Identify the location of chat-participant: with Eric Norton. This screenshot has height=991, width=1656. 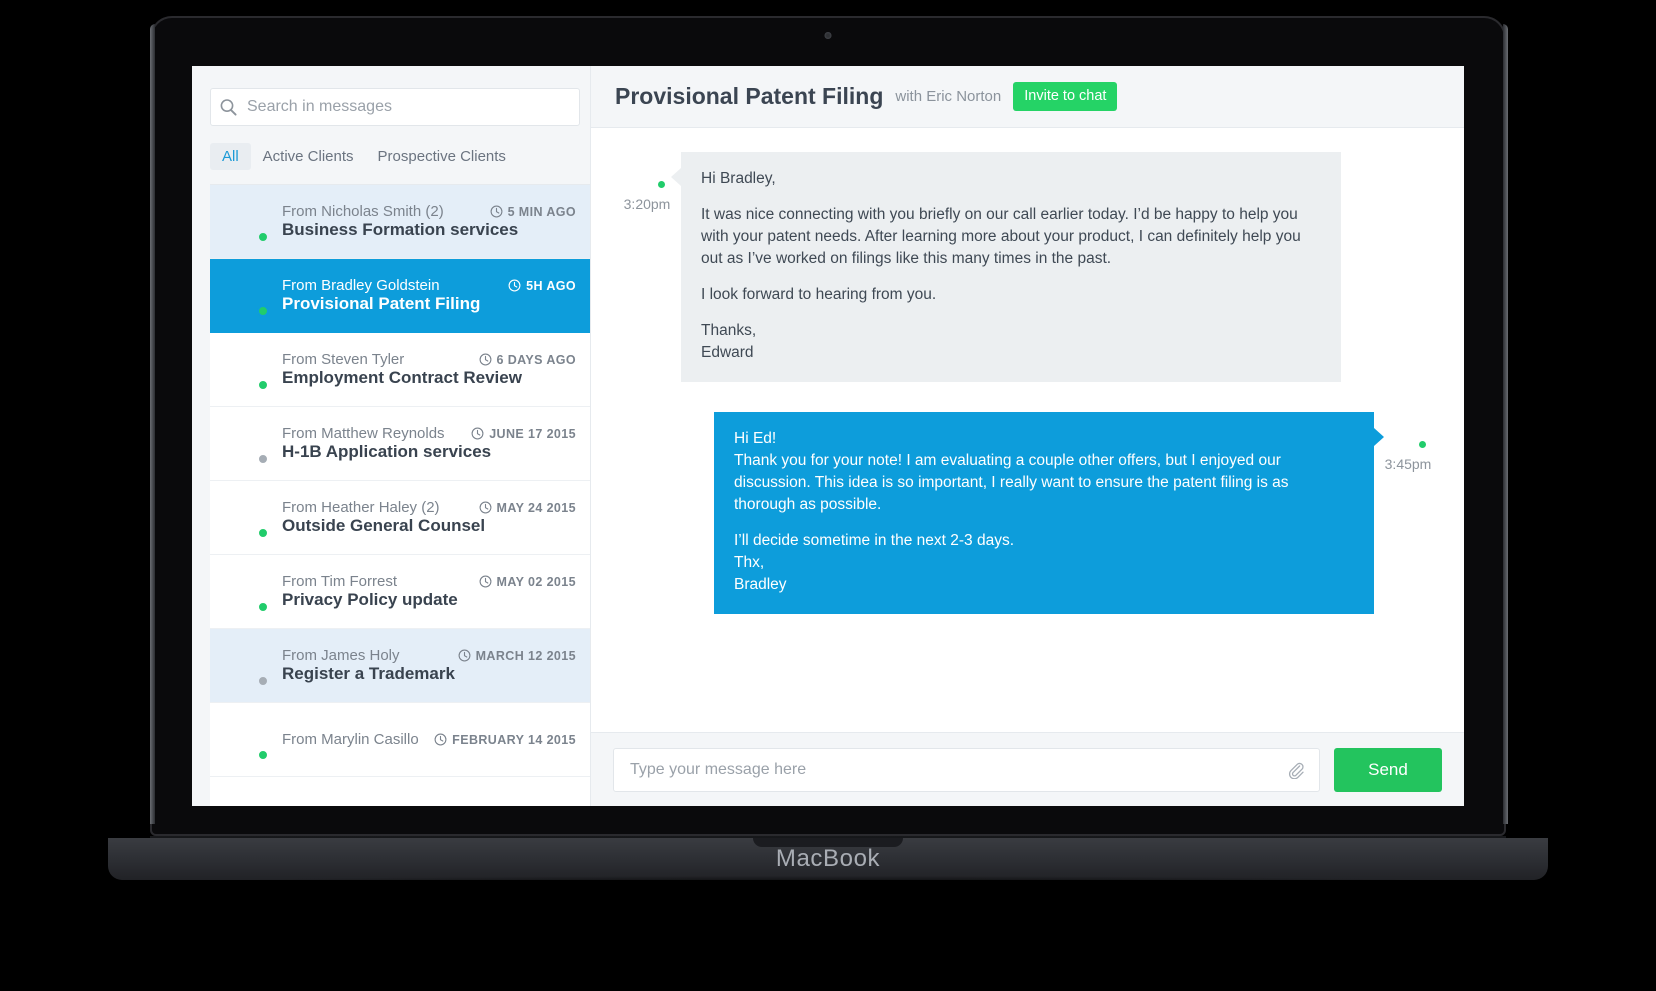
(948, 96).